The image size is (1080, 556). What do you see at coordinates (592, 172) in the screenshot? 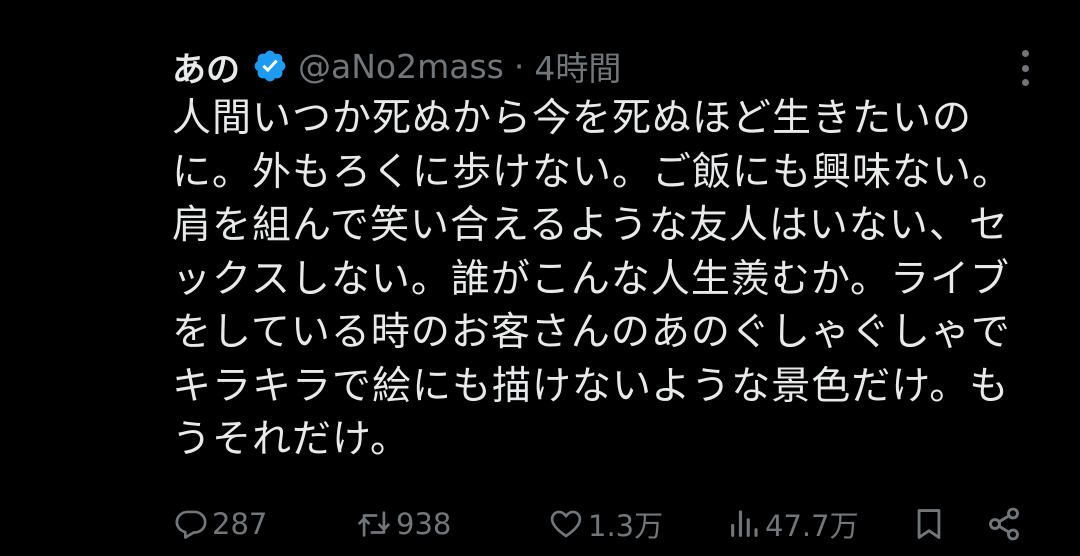
I see `tweet-text-line: に。外もろくに歩けない。ご飯にも興味ない。` at bounding box center [592, 172].